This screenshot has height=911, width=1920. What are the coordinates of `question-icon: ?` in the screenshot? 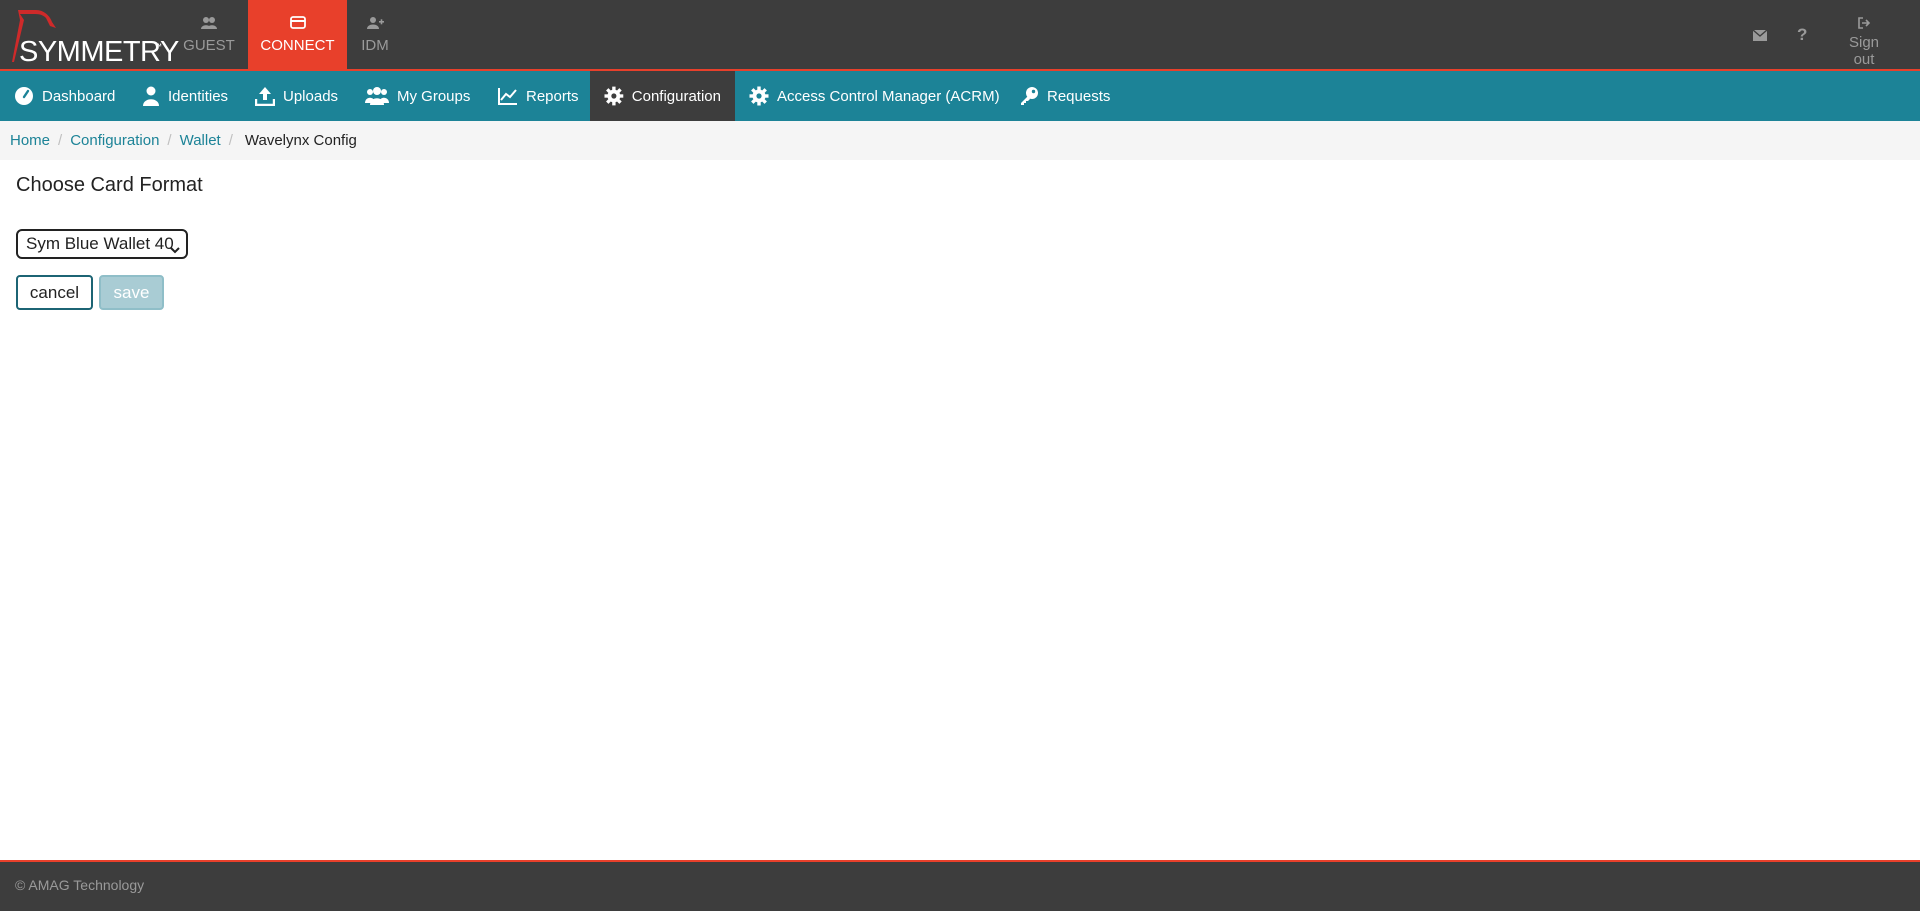 It's located at (1802, 35).